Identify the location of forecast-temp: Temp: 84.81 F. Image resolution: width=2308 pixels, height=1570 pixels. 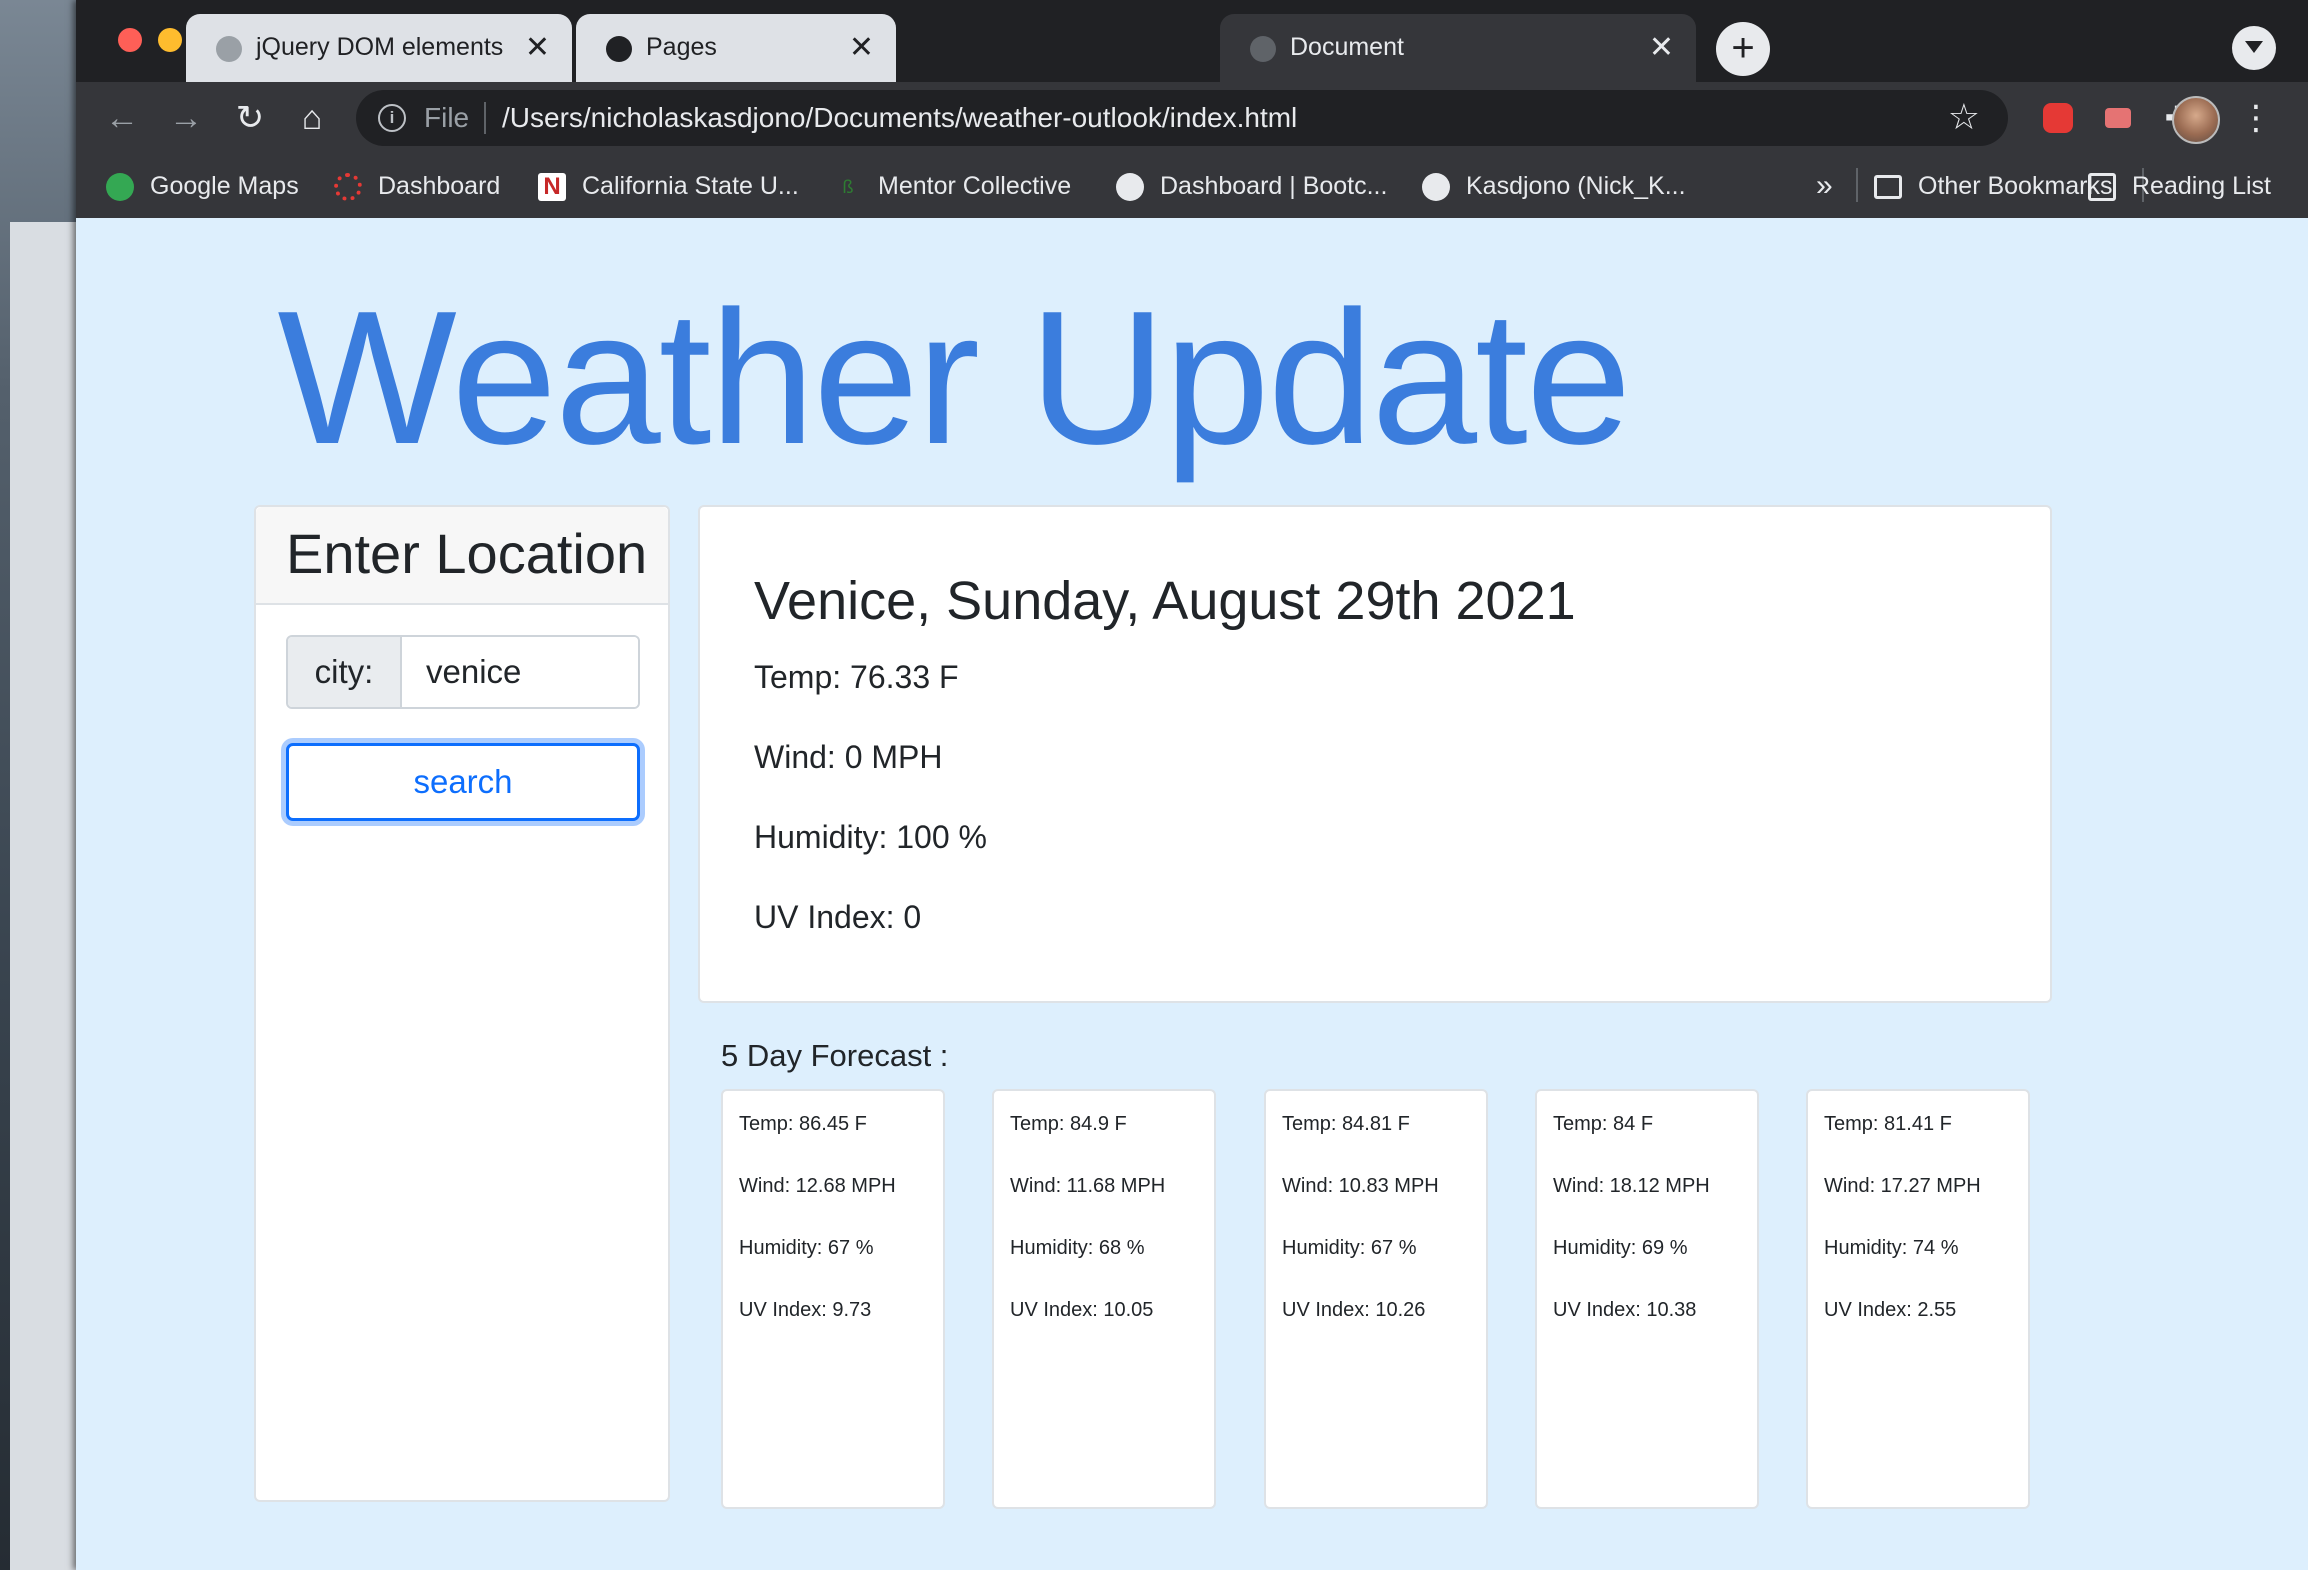
(1346, 1124).